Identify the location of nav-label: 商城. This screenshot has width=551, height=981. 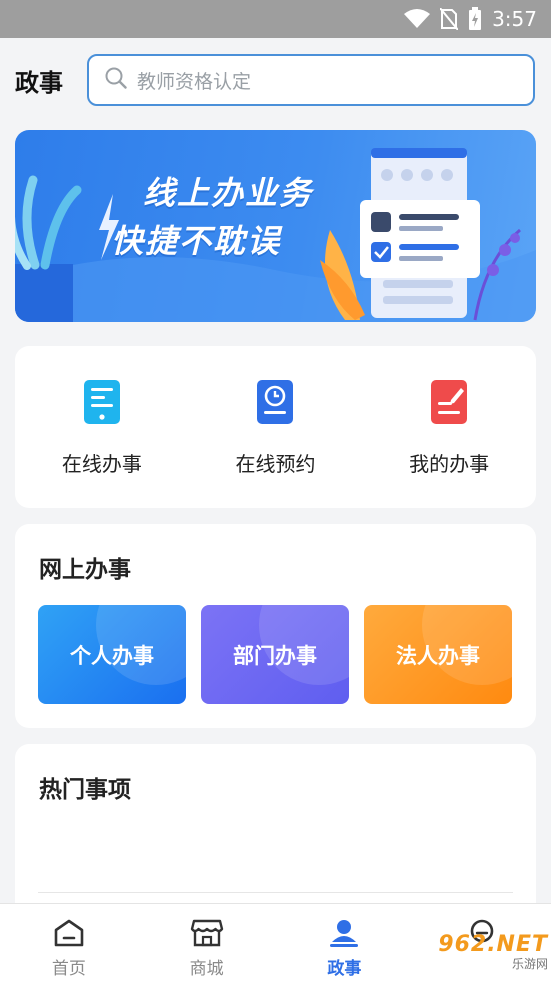
(206, 969).